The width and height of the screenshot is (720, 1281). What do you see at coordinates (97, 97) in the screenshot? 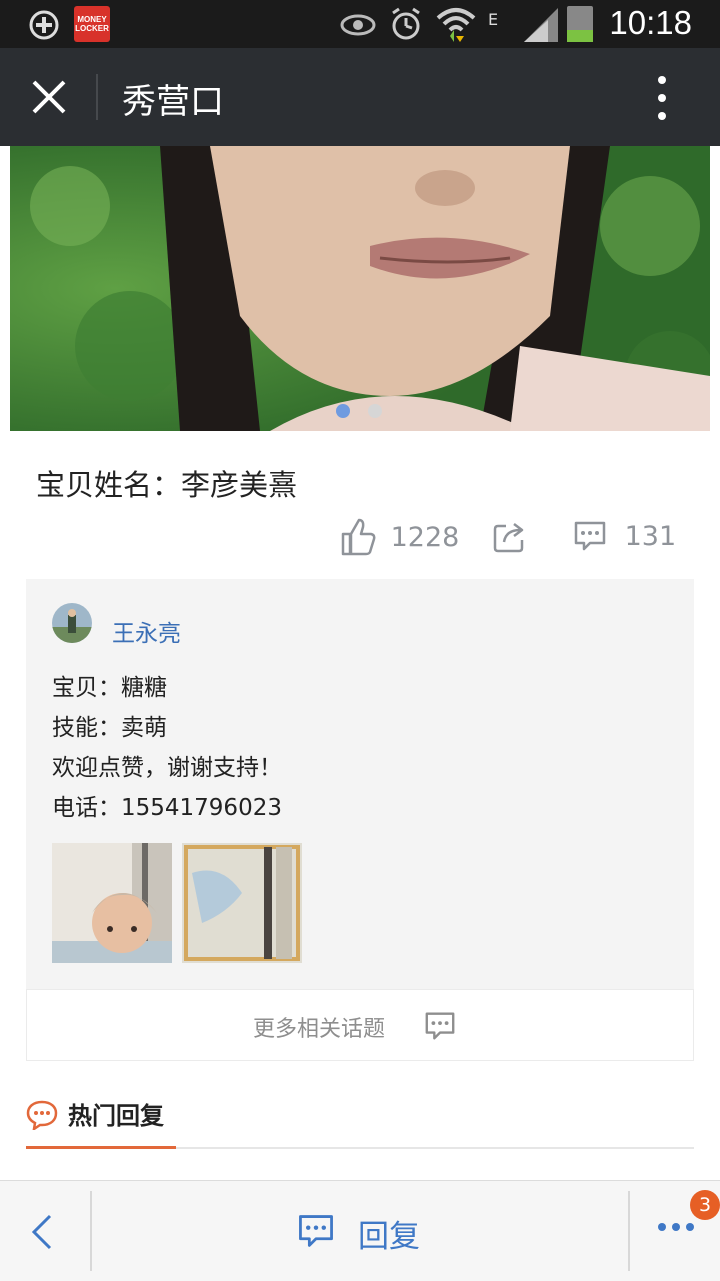
I see `title-separator` at bounding box center [97, 97].